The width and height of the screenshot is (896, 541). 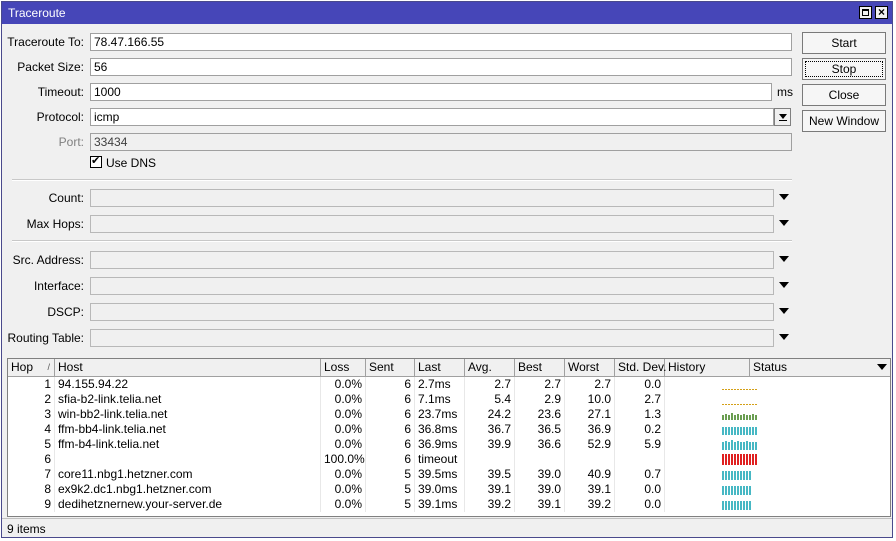 What do you see at coordinates (441, 42) in the screenshot?
I see `traceroute-to-input: 78.47.166.55` at bounding box center [441, 42].